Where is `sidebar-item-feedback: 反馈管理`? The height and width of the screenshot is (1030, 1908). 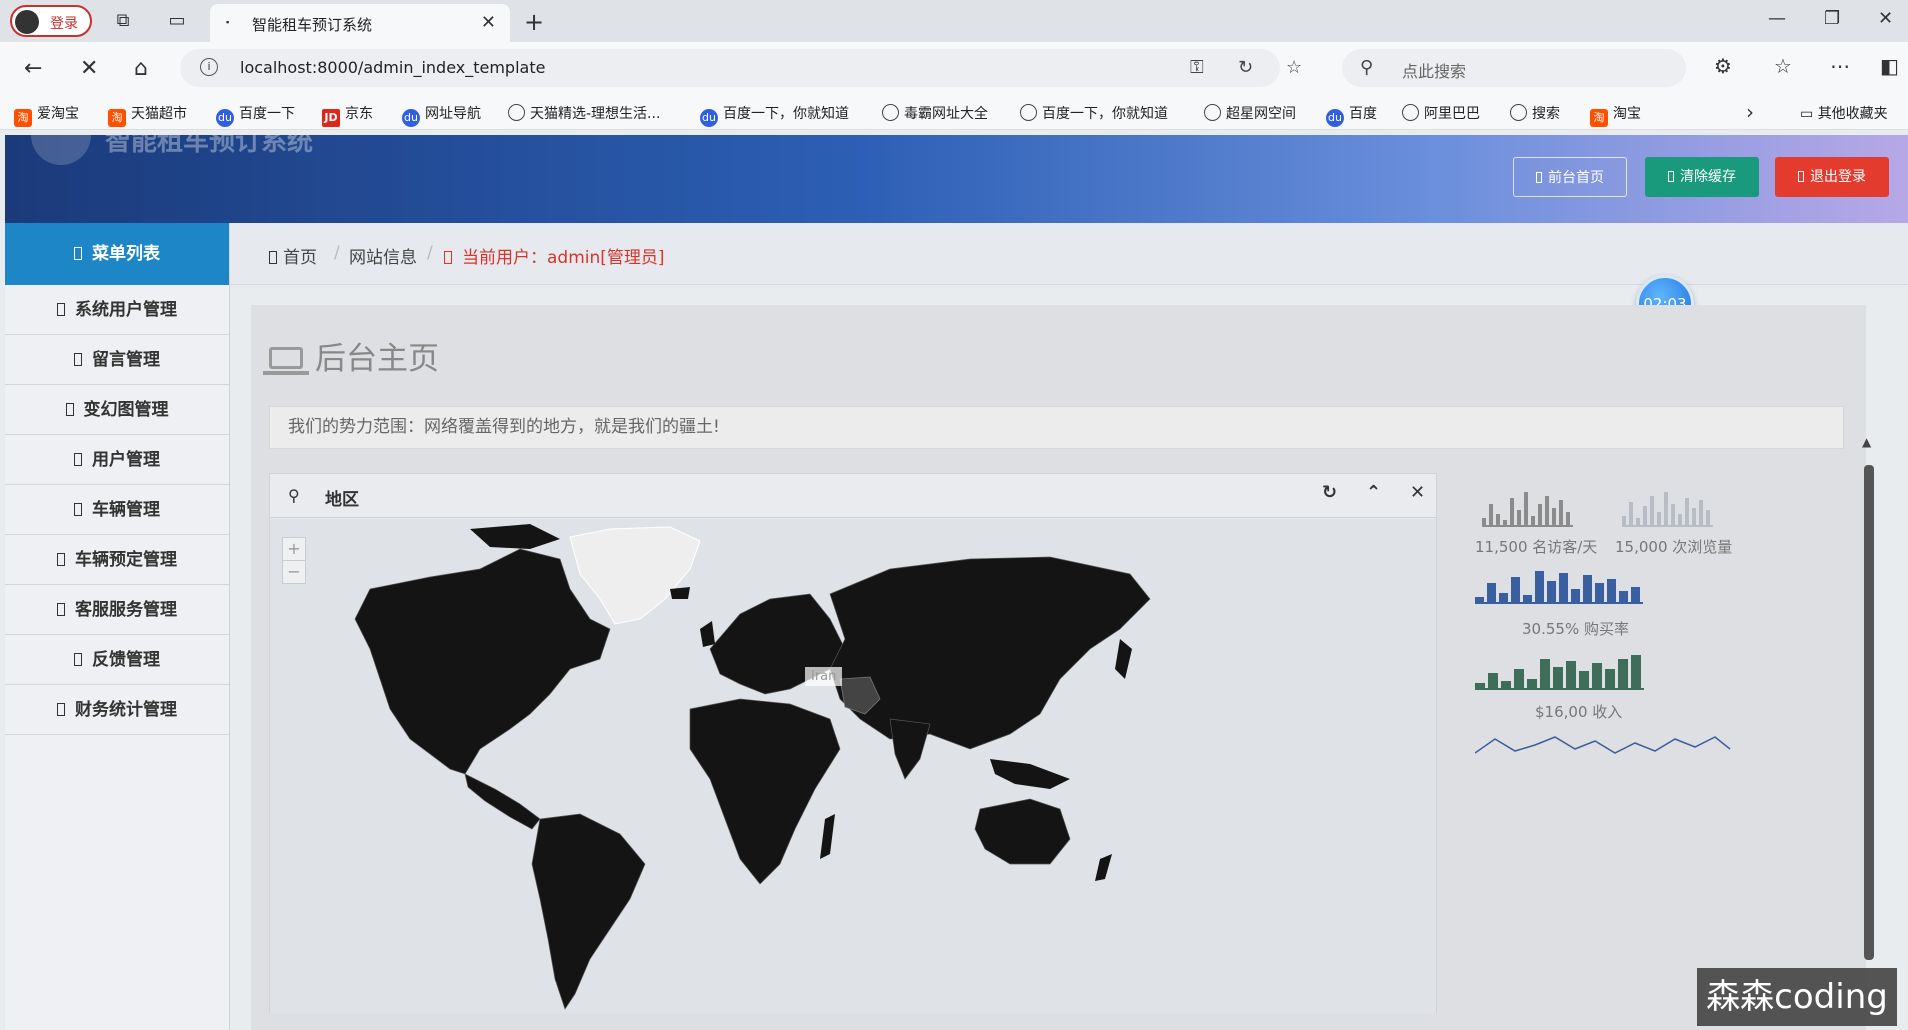
sidebar-item-feedback: 反馈管理 is located at coordinates (117, 660).